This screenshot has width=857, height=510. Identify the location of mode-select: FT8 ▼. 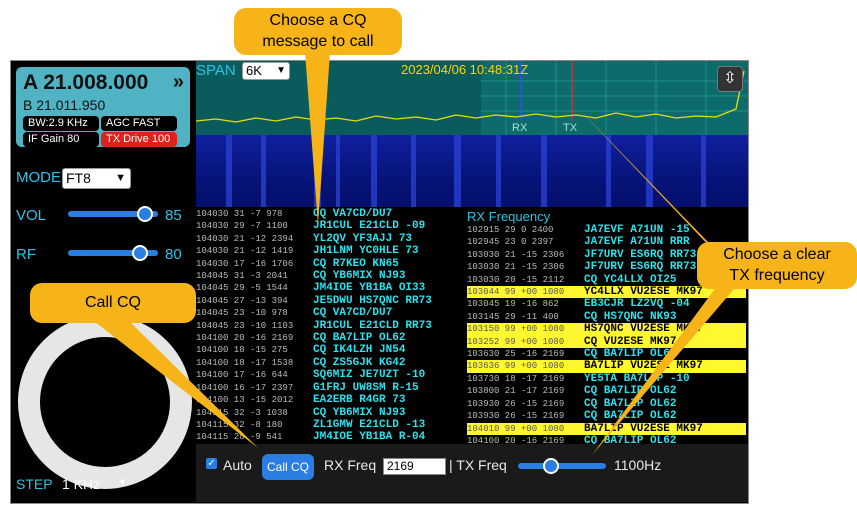
(96, 178).